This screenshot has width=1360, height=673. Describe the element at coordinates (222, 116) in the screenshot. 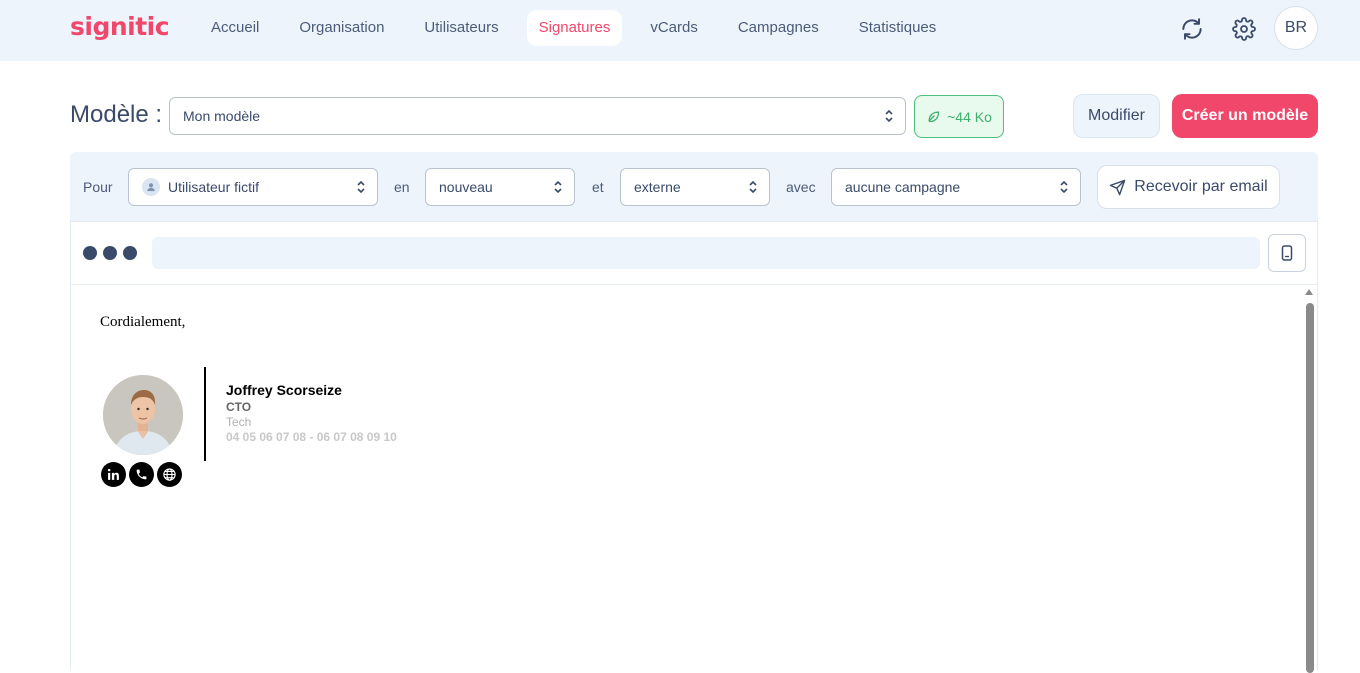

I see `model-select-value: Mon modèle` at that location.